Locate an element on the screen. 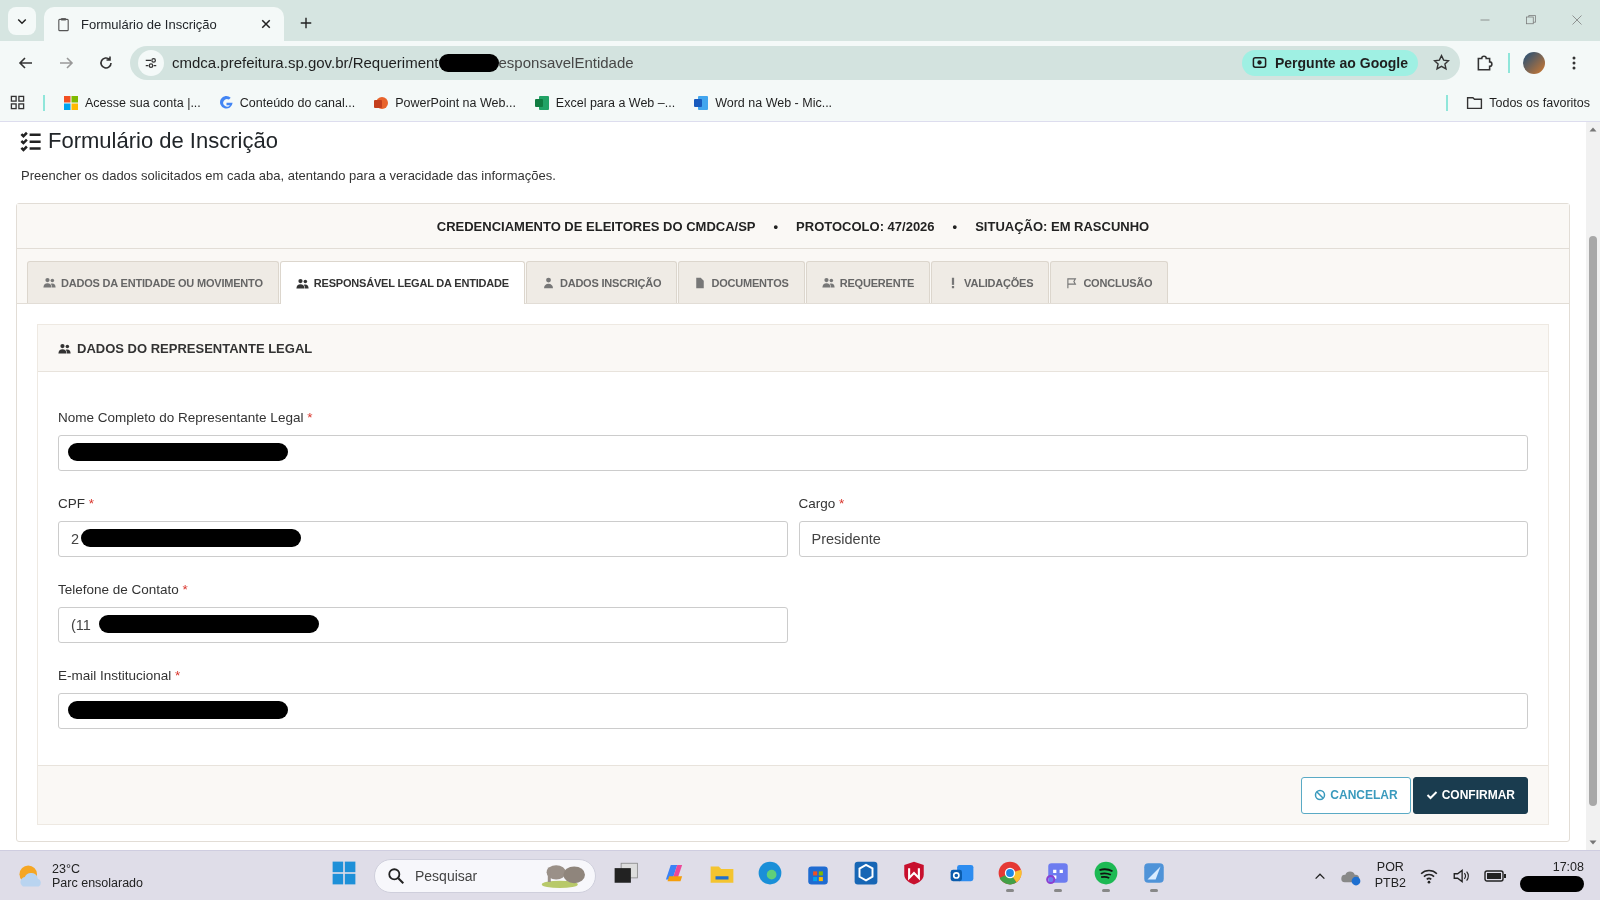 The width and height of the screenshot is (1600, 900). chrome-icon is located at coordinates (1010, 872).